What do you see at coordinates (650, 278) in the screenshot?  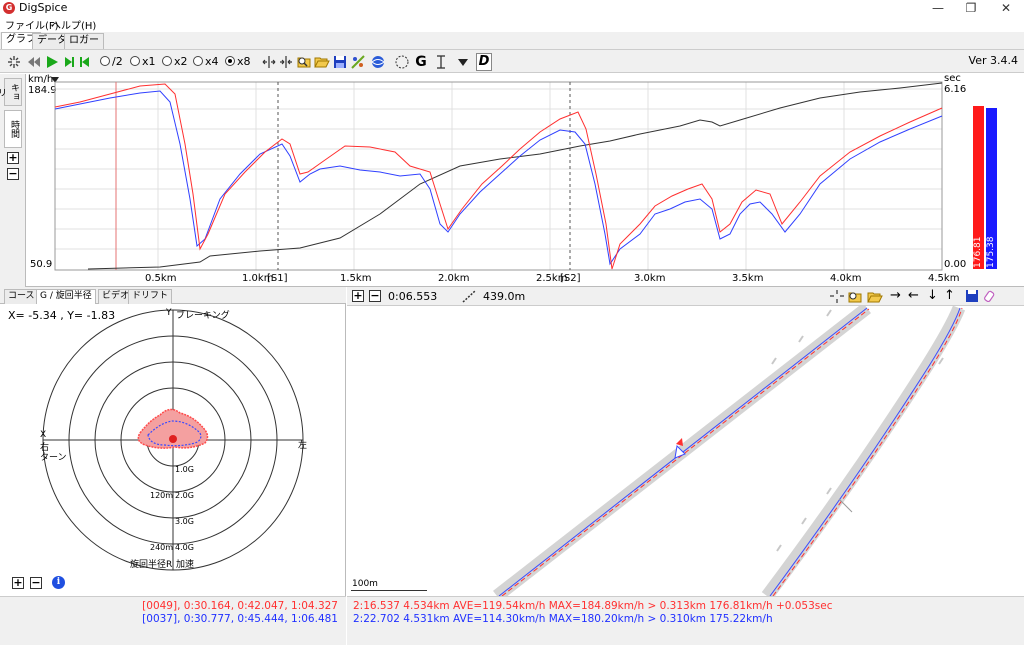 I see `x-tick-3.0km: 3.0km` at bounding box center [650, 278].